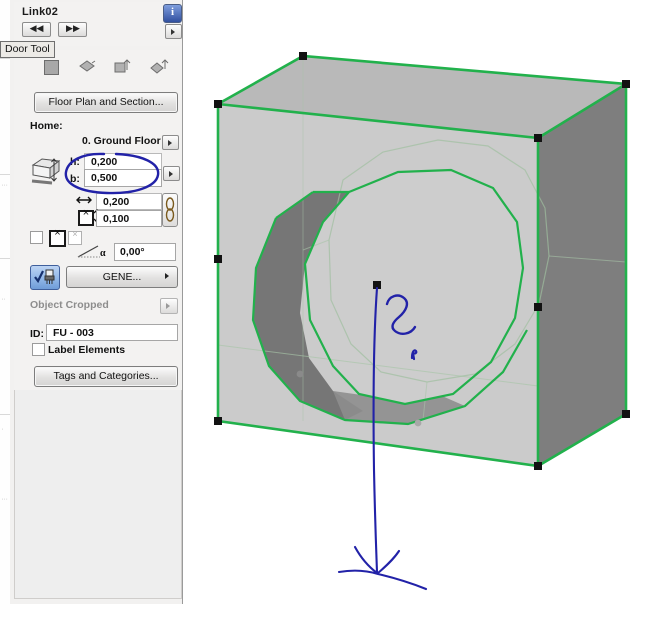  I want to click on home-label: Home:, so click(46, 126).